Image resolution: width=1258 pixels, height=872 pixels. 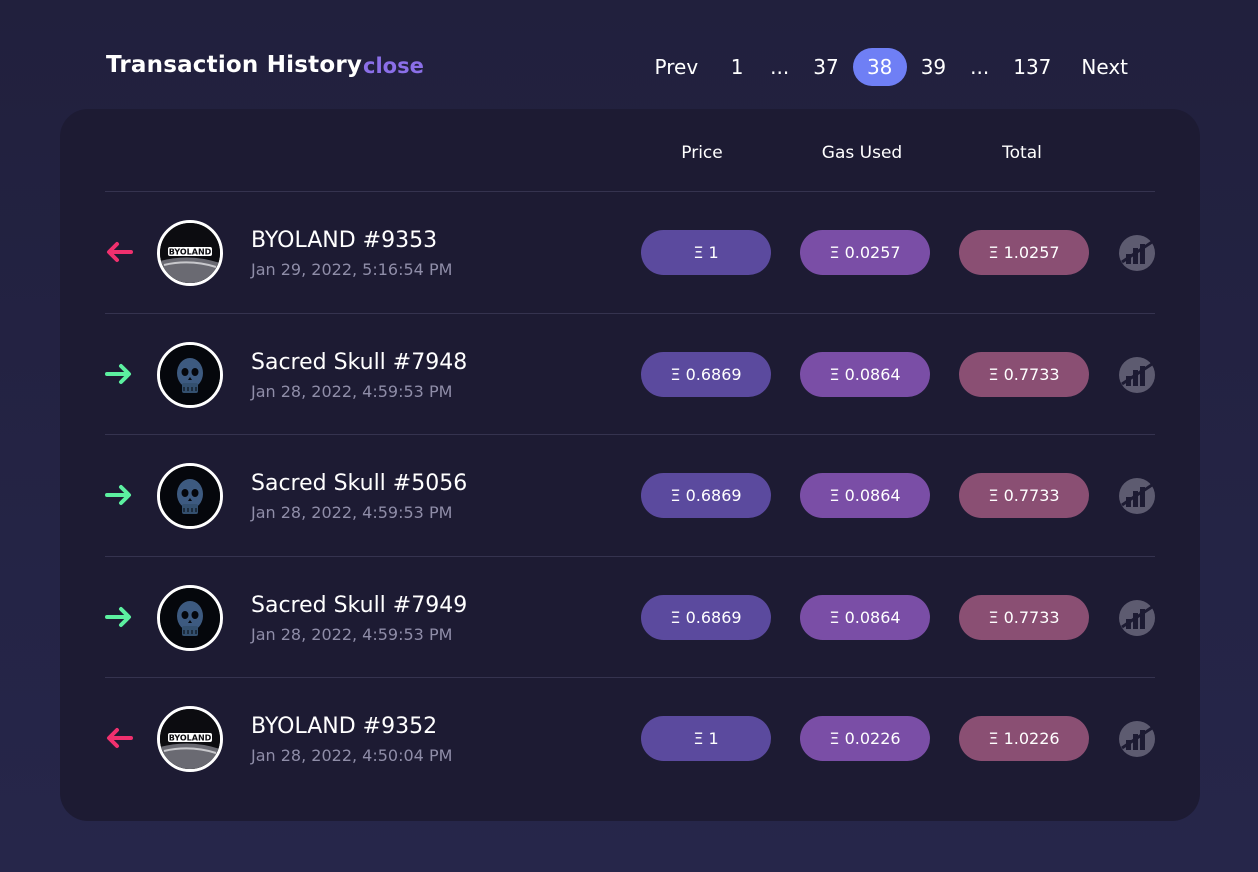 I want to click on gas-badge: Ξ 0.0226, so click(x=865, y=738).